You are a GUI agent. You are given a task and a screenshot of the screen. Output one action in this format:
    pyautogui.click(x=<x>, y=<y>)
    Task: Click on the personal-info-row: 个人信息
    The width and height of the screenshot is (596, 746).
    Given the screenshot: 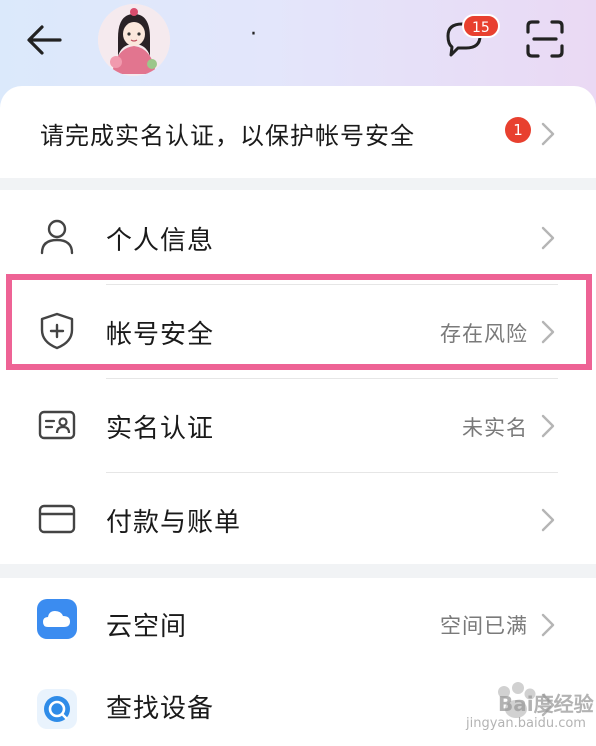 What is the action you would take?
    pyautogui.click(x=298, y=237)
    